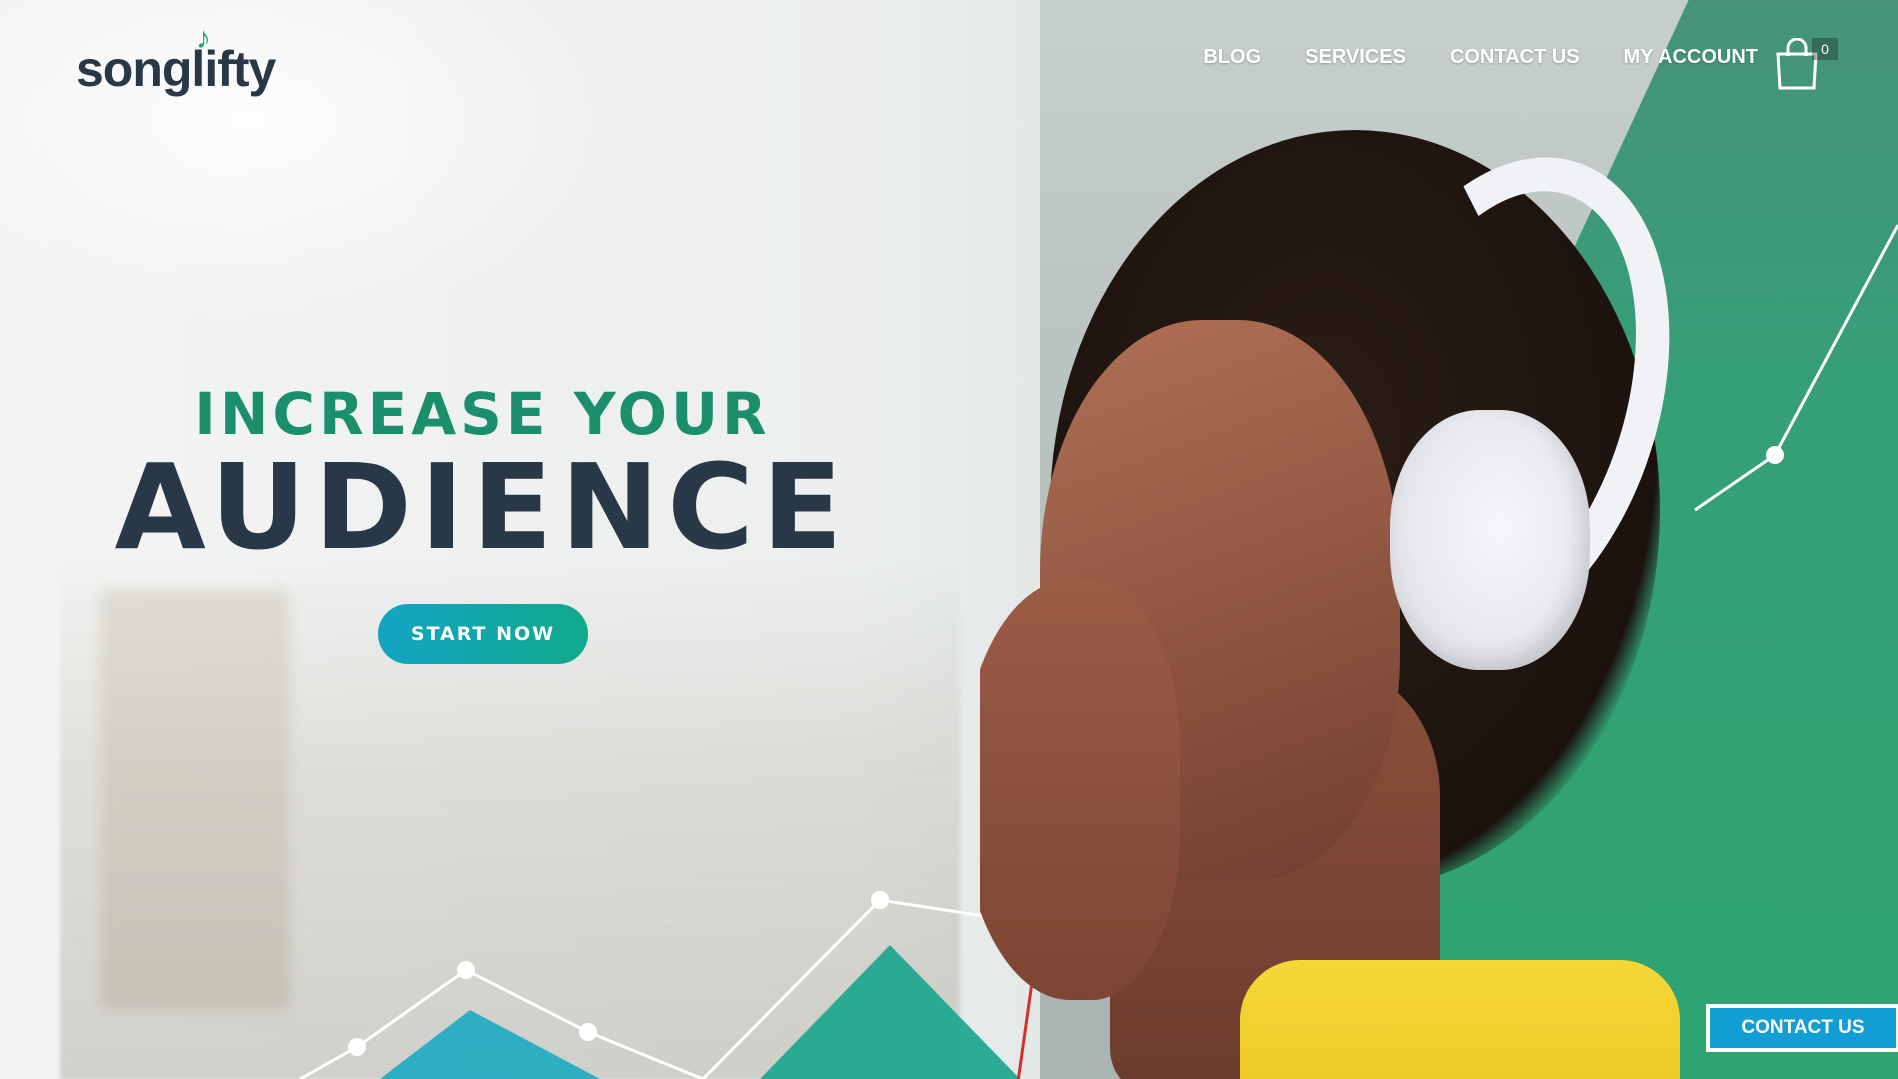  I want to click on nav-my-account: MY ACCOUNT, so click(1691, 57).